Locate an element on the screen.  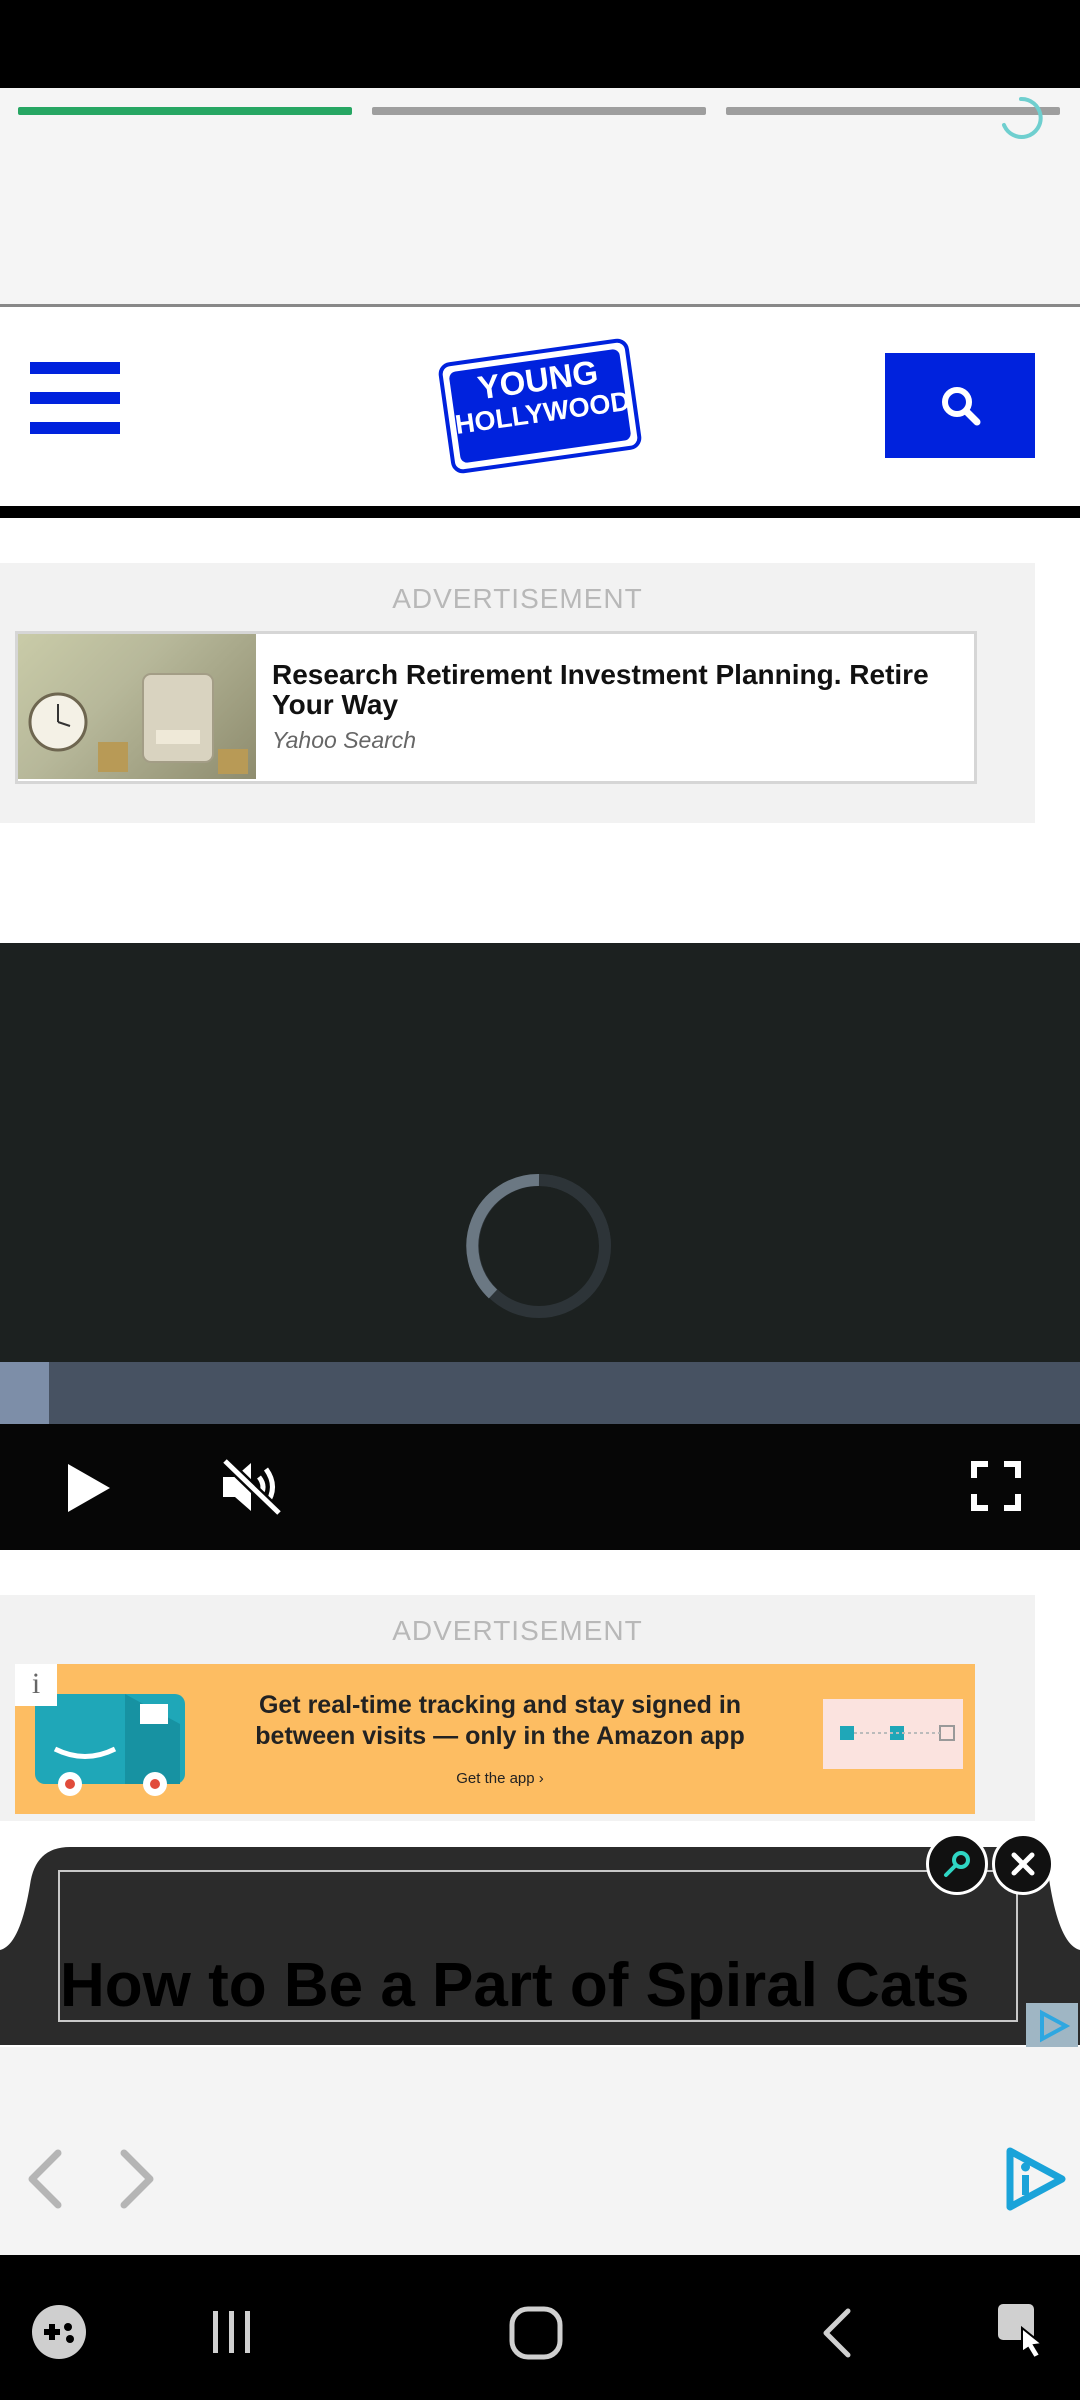
play-icon is located at coordinates (89, 1488).